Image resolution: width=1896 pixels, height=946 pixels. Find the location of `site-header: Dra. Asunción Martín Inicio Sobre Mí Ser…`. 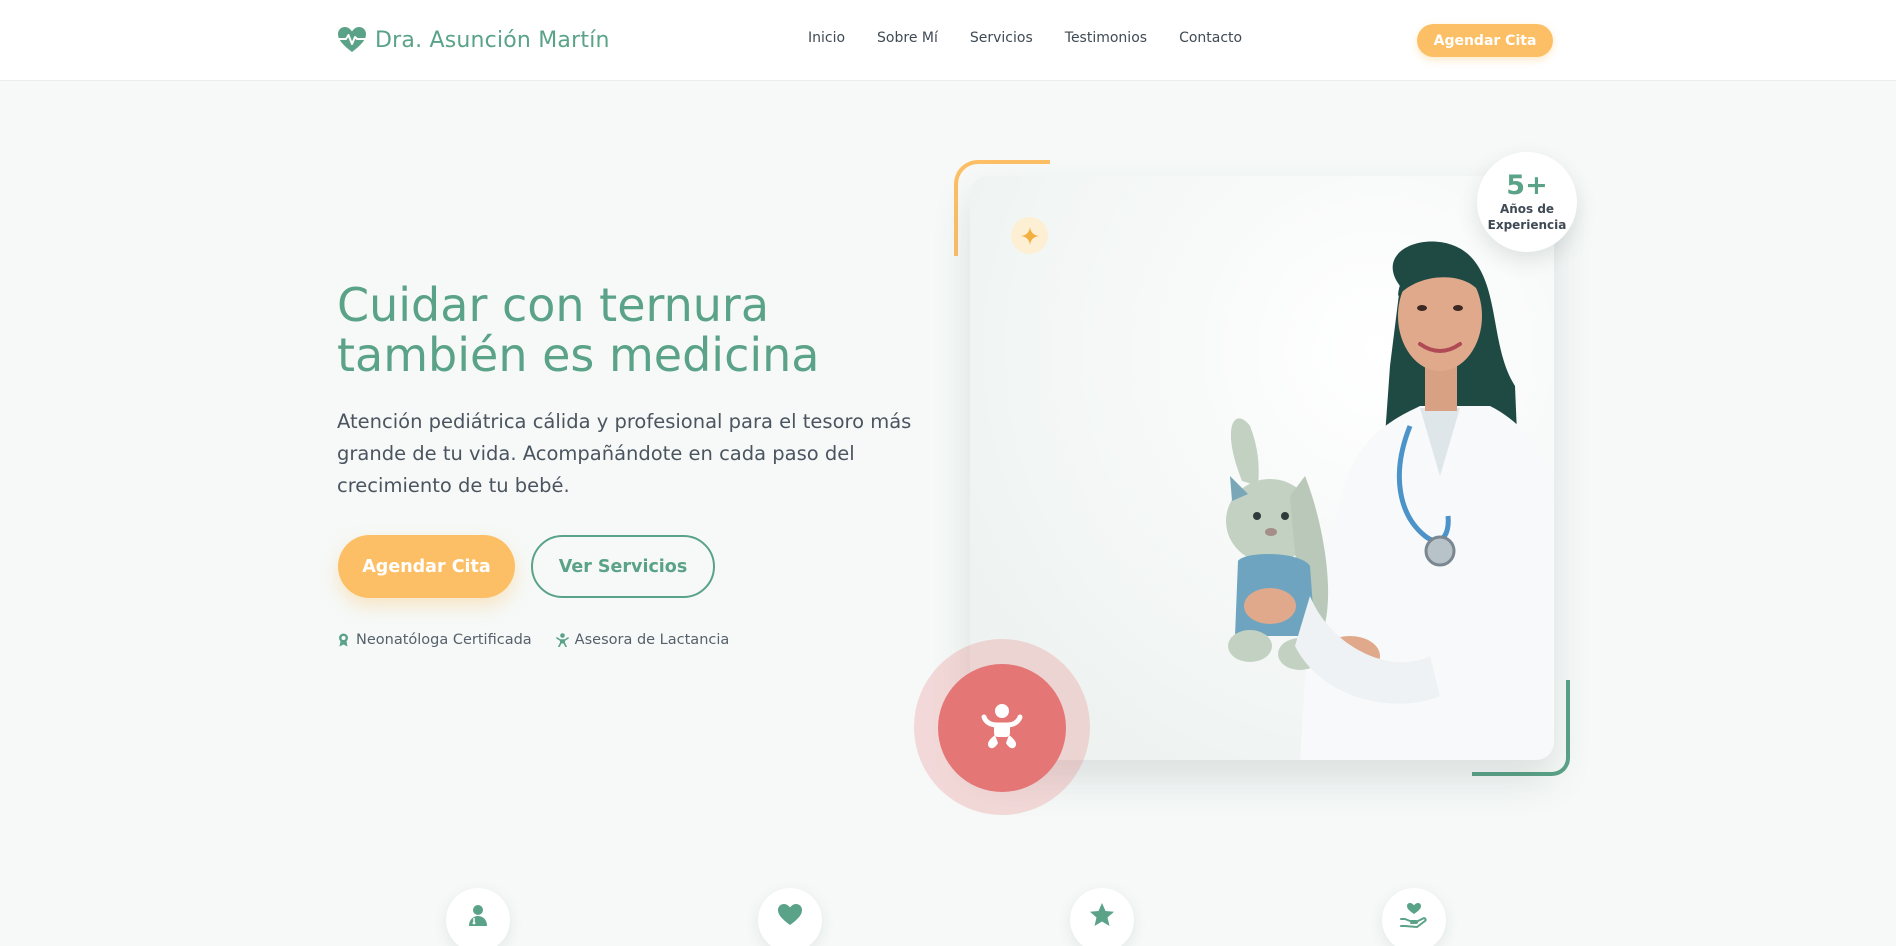

site-header: Dra. Asunción Martín Inicio Sobre Mí Ser… is located at coordinates (948, 40).